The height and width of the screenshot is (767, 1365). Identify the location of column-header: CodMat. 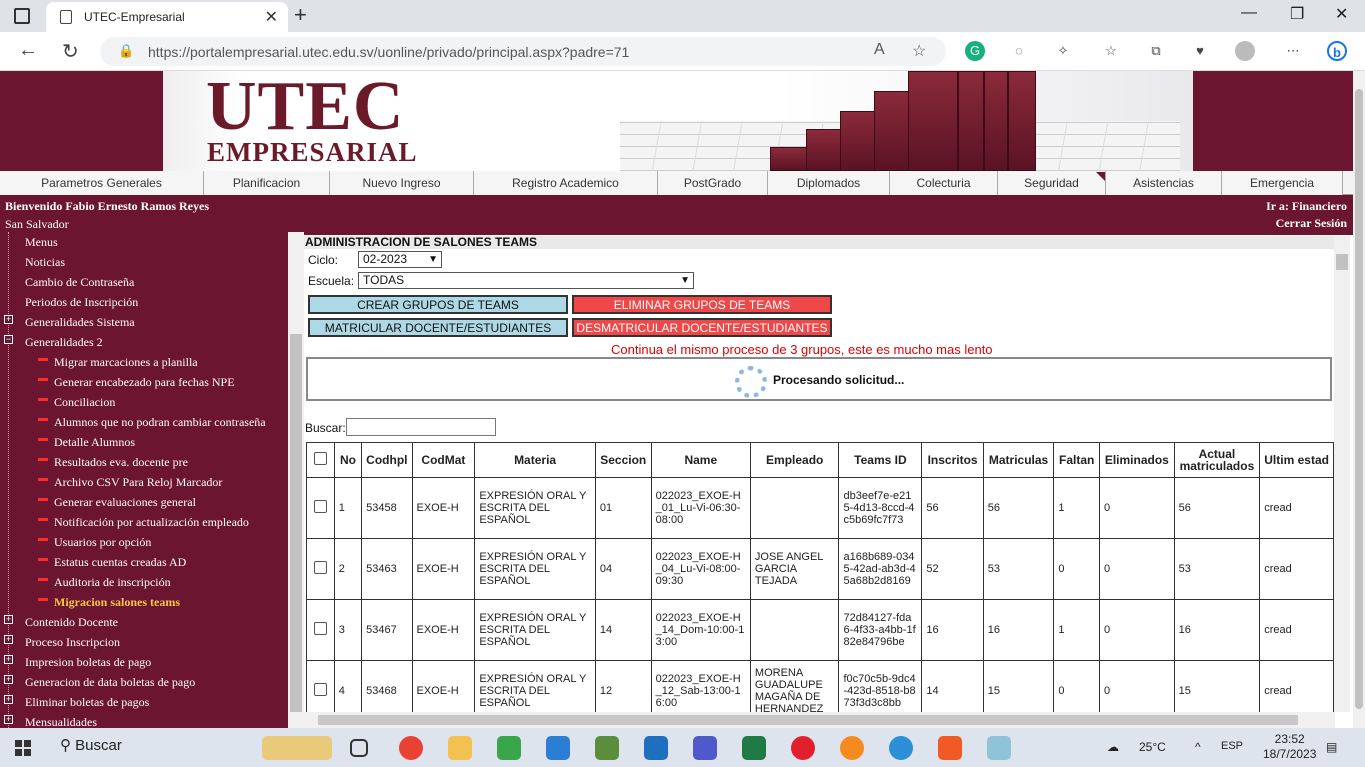
(443, 460).